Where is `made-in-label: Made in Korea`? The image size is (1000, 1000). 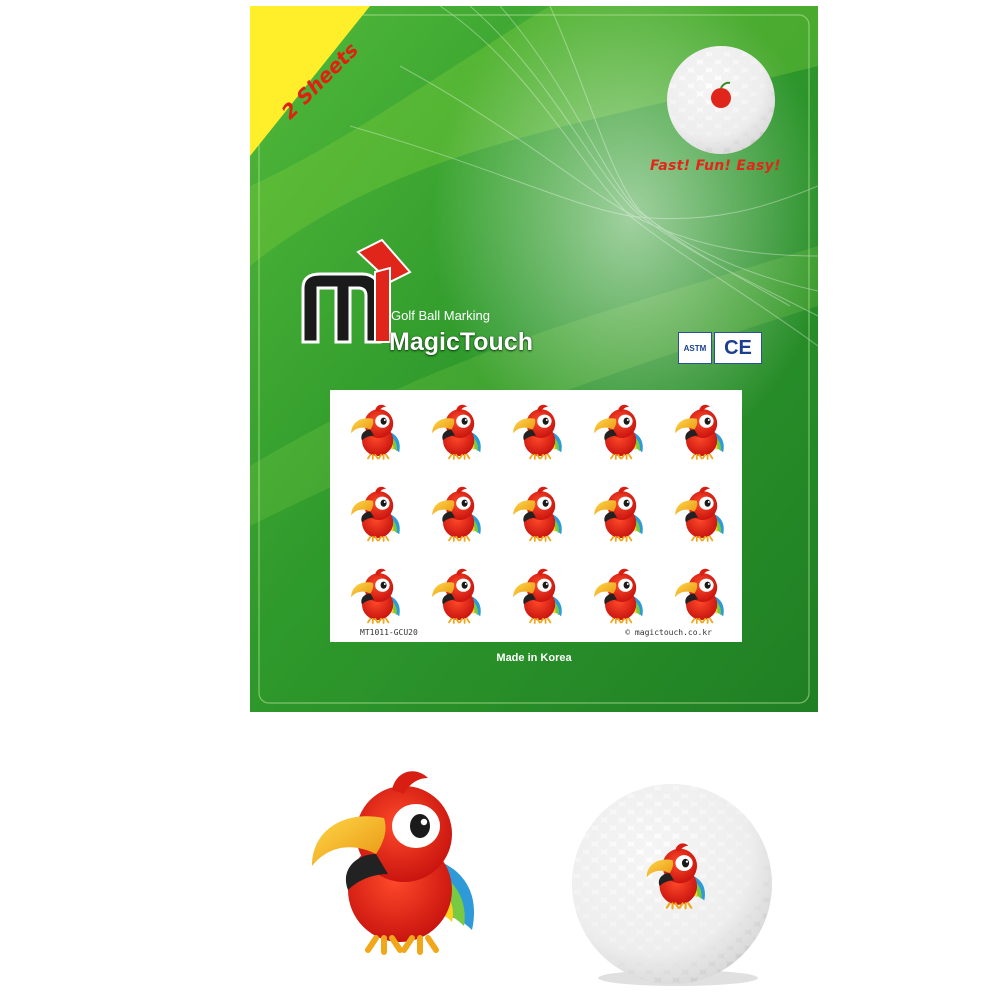
made-in-label: Made in Korea is located at coordinates (534, 658).